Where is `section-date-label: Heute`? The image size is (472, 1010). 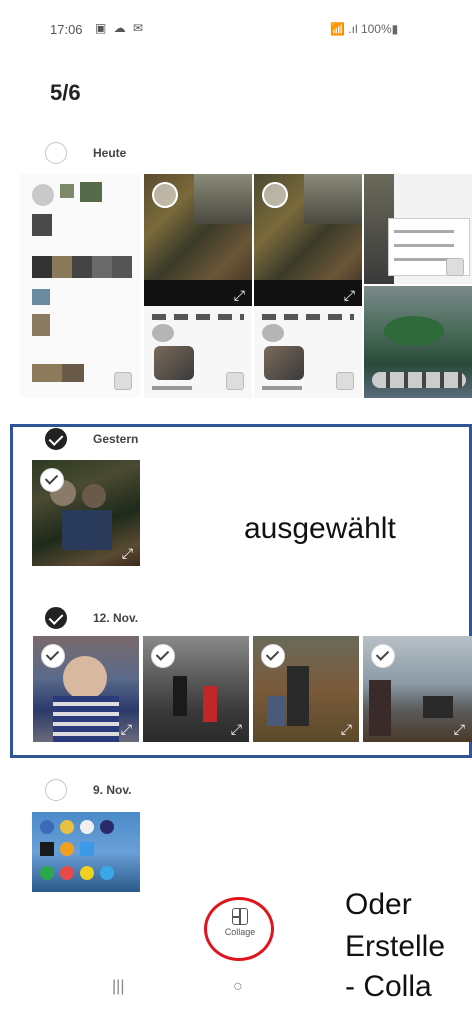 section-date-label: Heute is located at coordinates (110, 153).